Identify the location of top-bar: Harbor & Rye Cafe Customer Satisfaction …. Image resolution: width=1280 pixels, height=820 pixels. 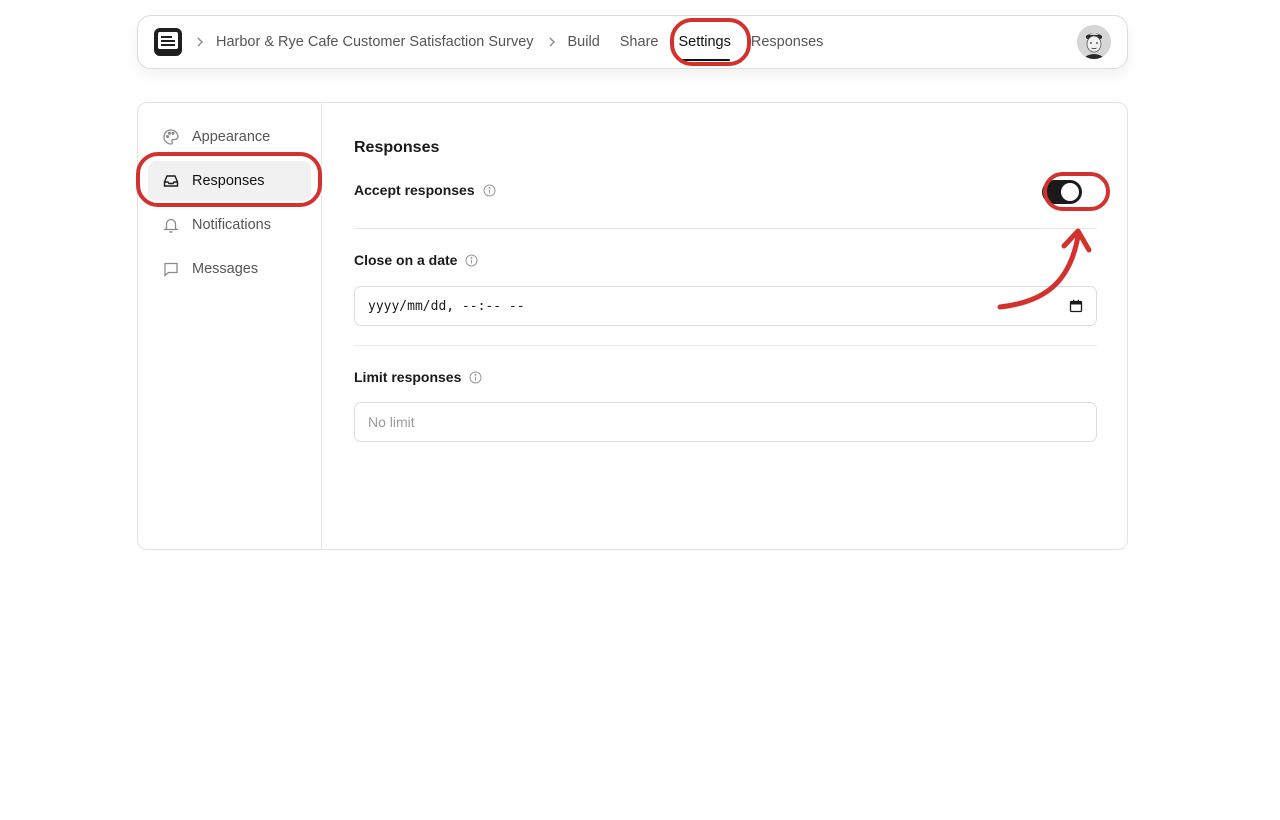
(632, 42).